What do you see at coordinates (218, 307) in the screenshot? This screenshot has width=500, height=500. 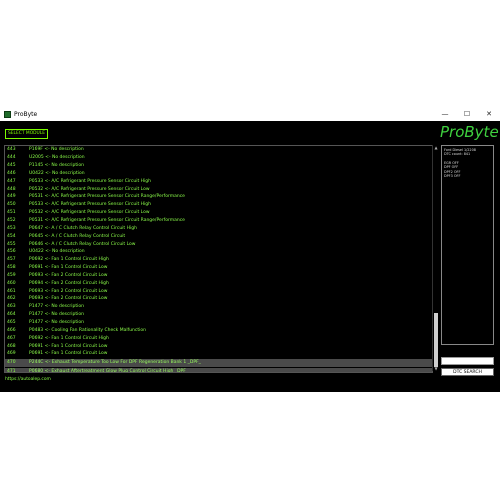 I see `dtc-row: 463 P1477 <- No description` at bounding box center [218, 307].